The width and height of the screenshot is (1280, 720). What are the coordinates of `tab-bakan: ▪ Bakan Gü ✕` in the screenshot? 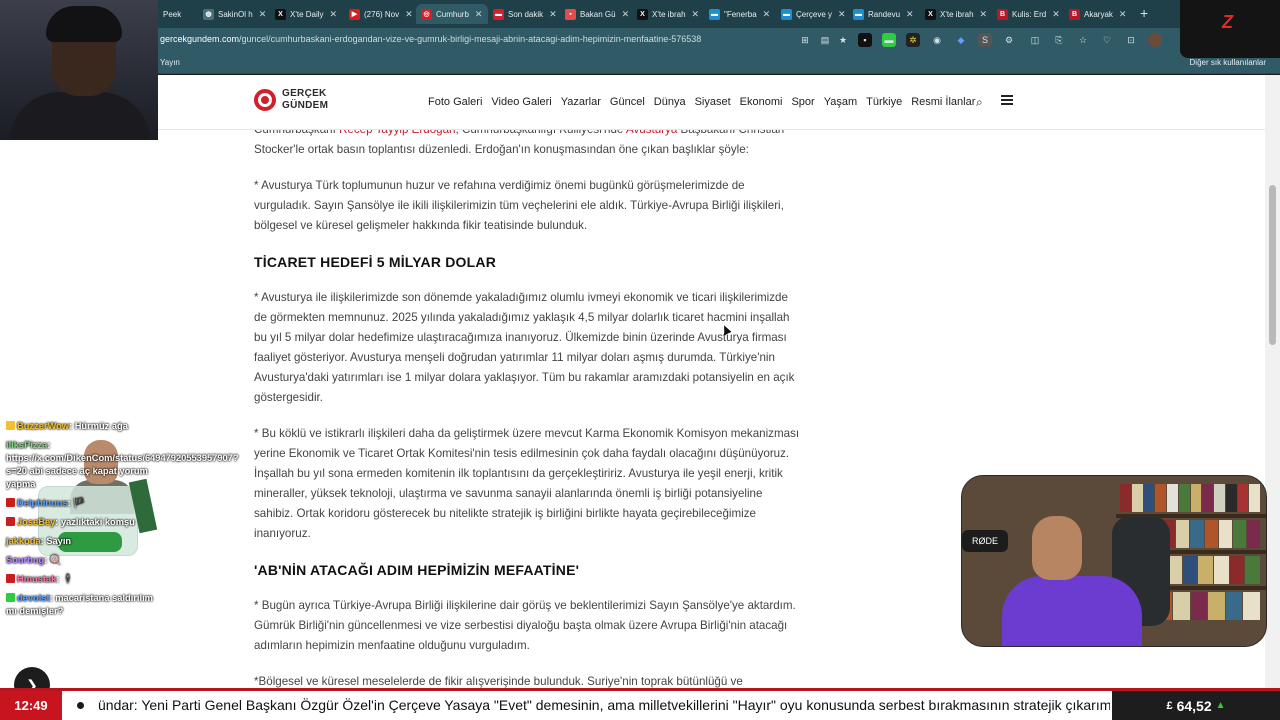 It's located at (596, 14).